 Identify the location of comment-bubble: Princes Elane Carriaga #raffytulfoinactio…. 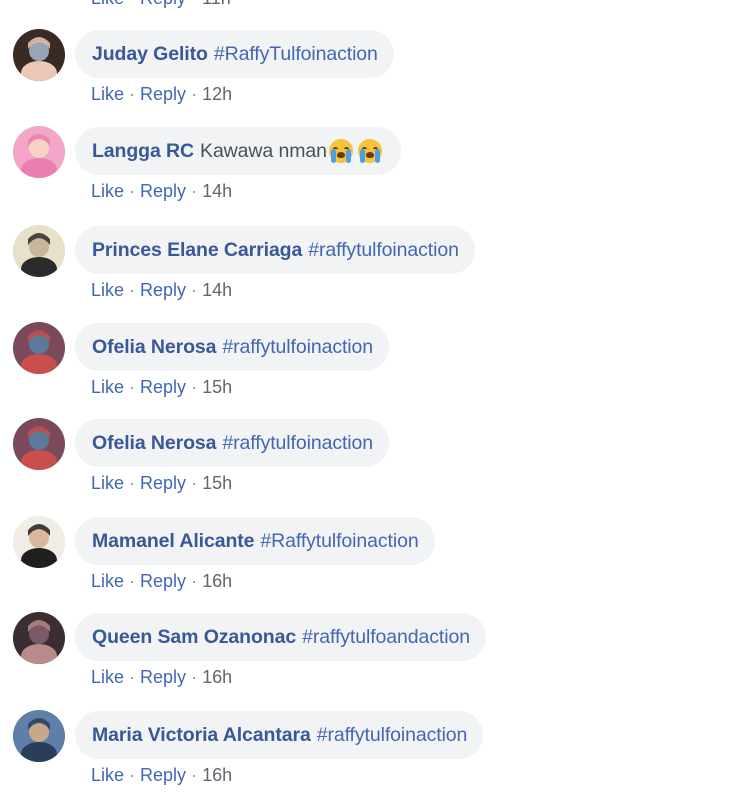
(275, 250).